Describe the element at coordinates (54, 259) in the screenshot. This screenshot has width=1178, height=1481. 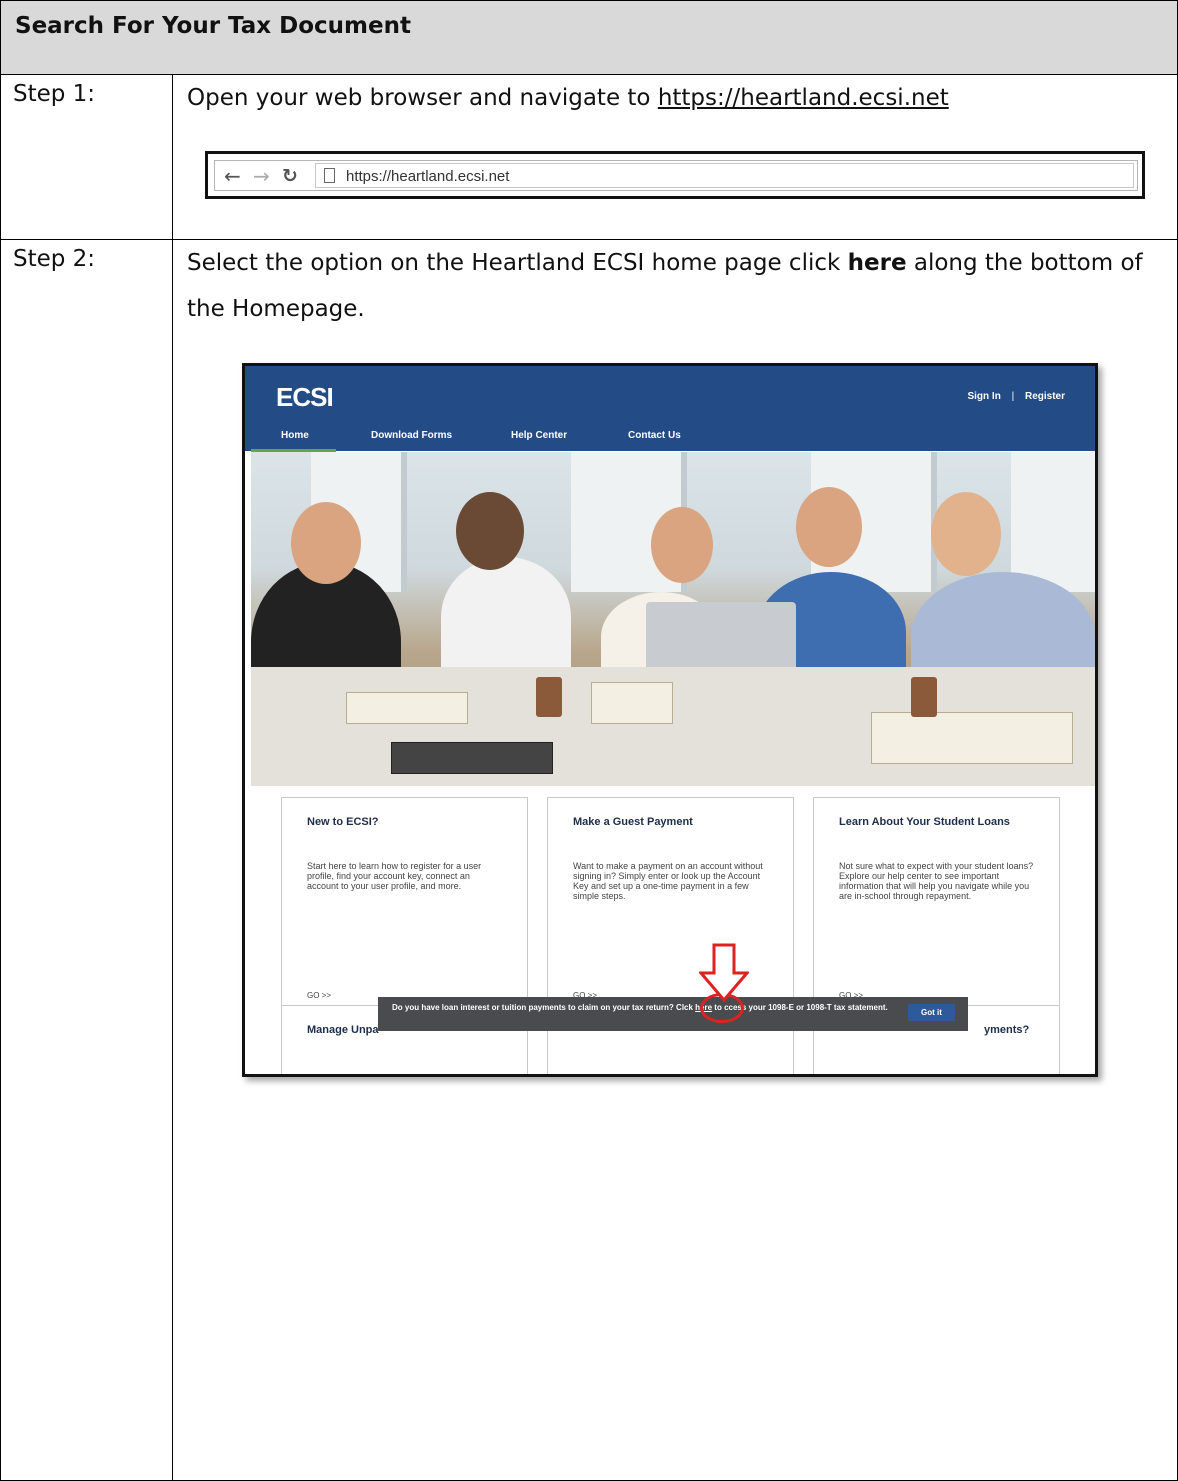
I see `step2-label: Step 2:` at that location.